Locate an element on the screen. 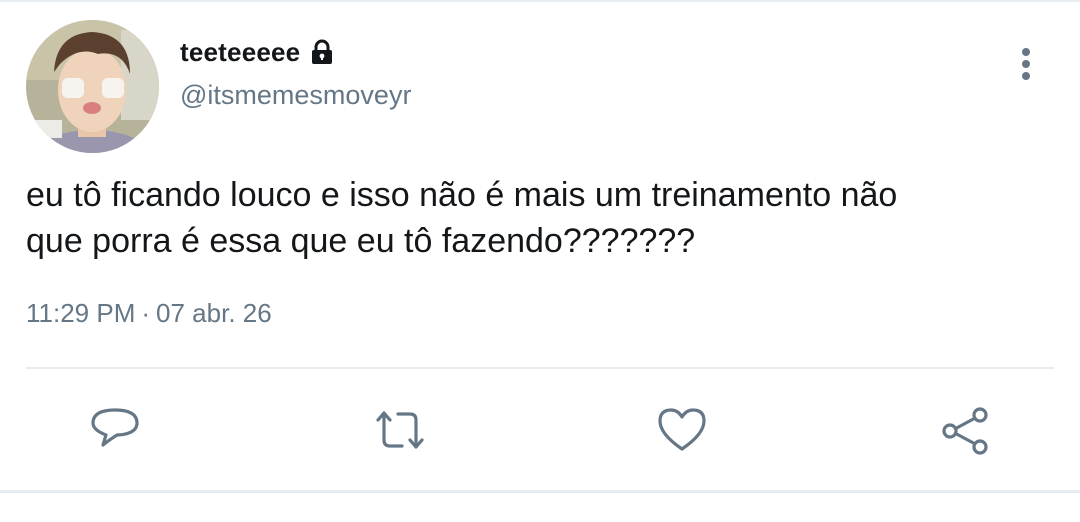 This screenshot has height=522, width=1080. reply-button is located at coordinates (115, 430).